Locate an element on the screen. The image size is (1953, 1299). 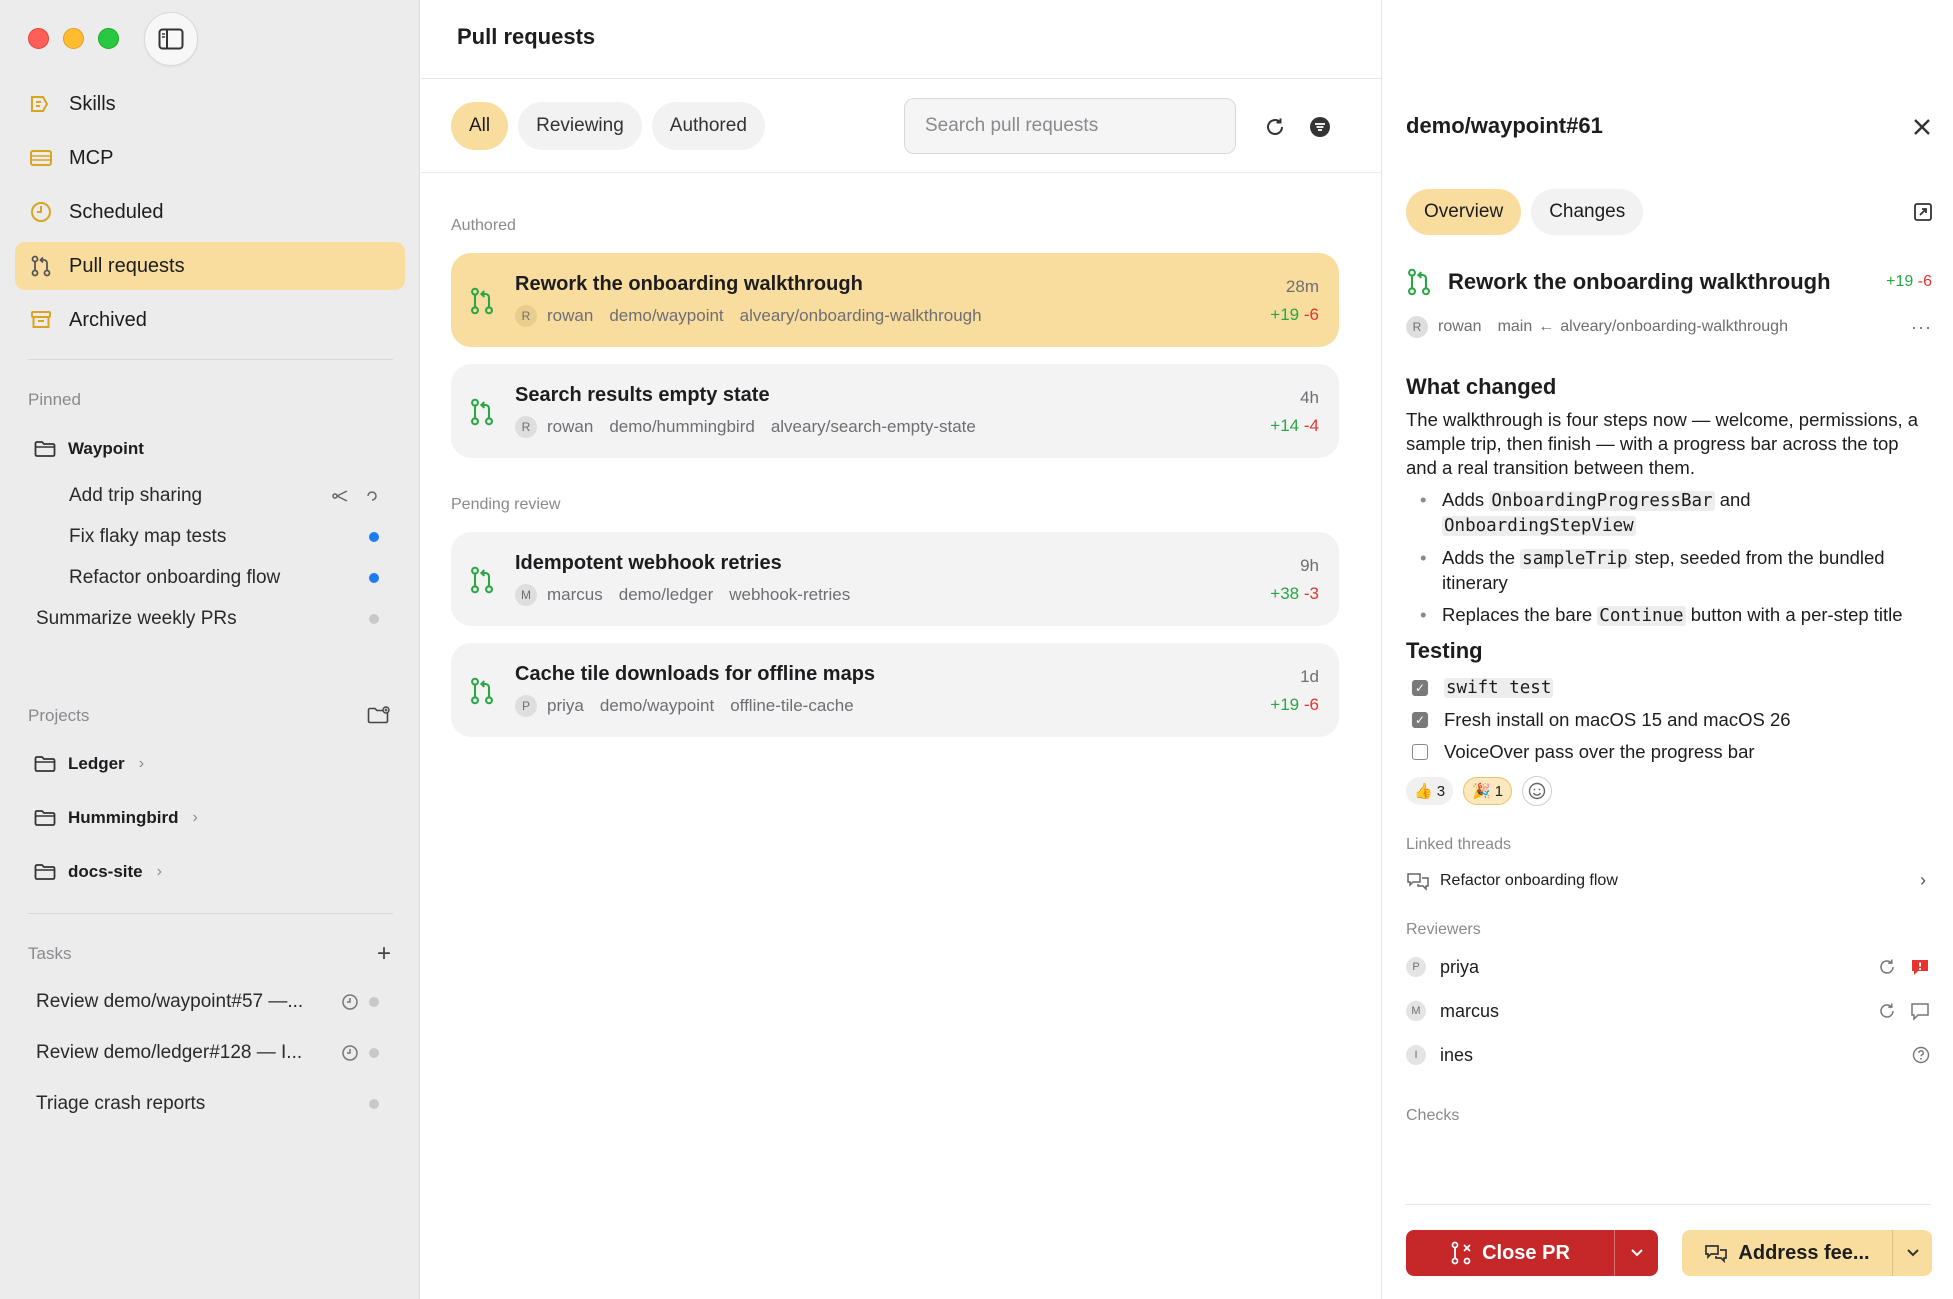
filter-authored: Authored is located at coordinates (708, 126).